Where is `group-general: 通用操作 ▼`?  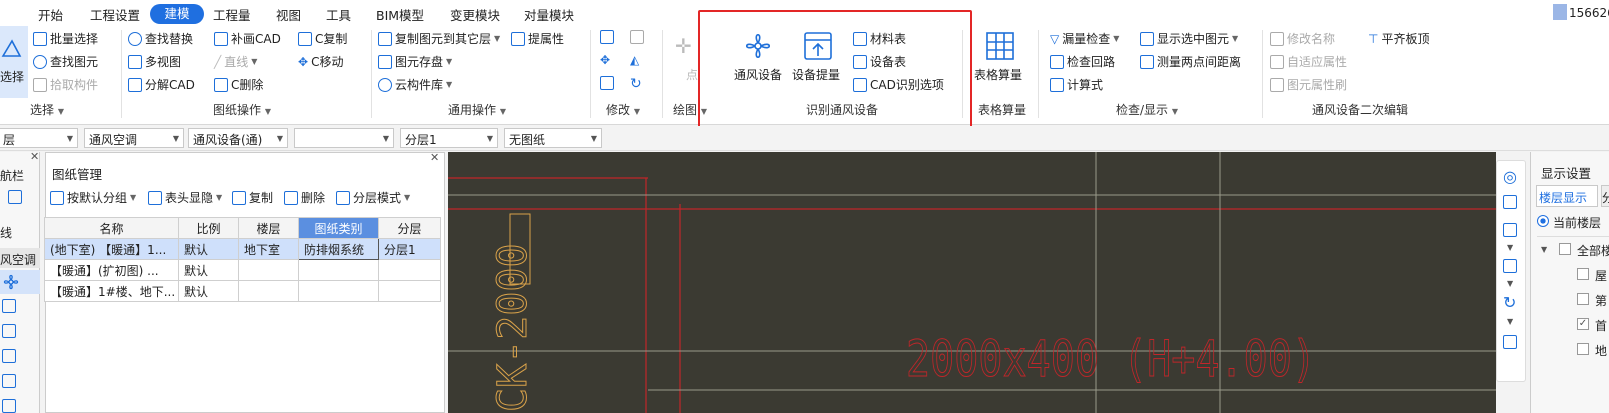 group-general: 通用操作 ▼ is located at coordinates (477, 109).